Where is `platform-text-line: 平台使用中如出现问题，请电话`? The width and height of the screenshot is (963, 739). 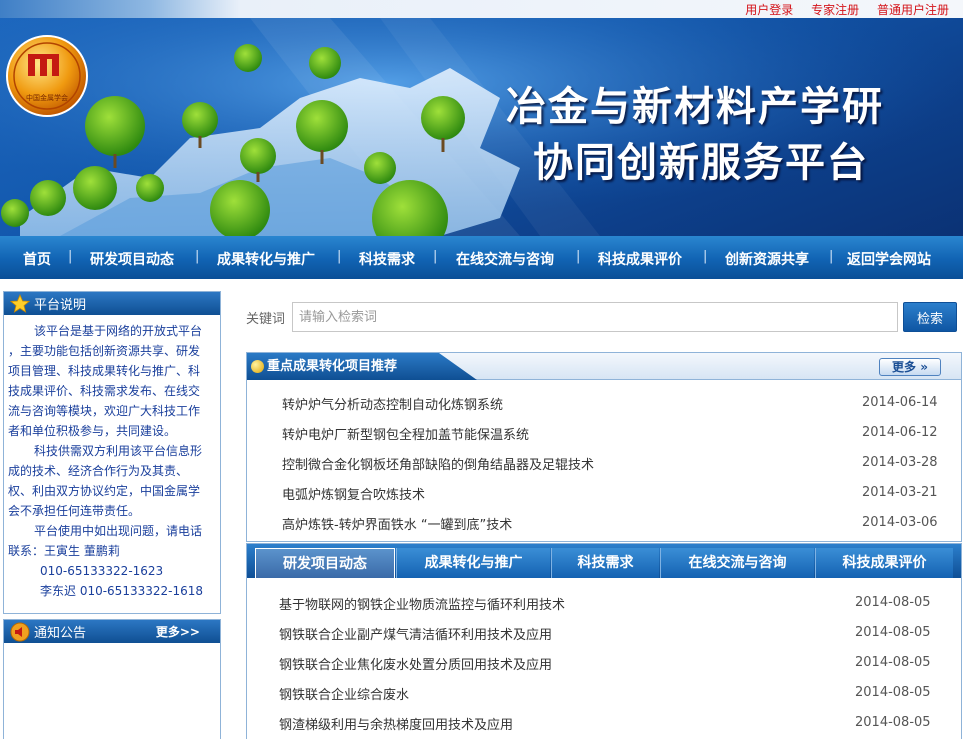
platform-text-line: 平台使用中如出现问题，请电话 is located at coordinates (118, 531).